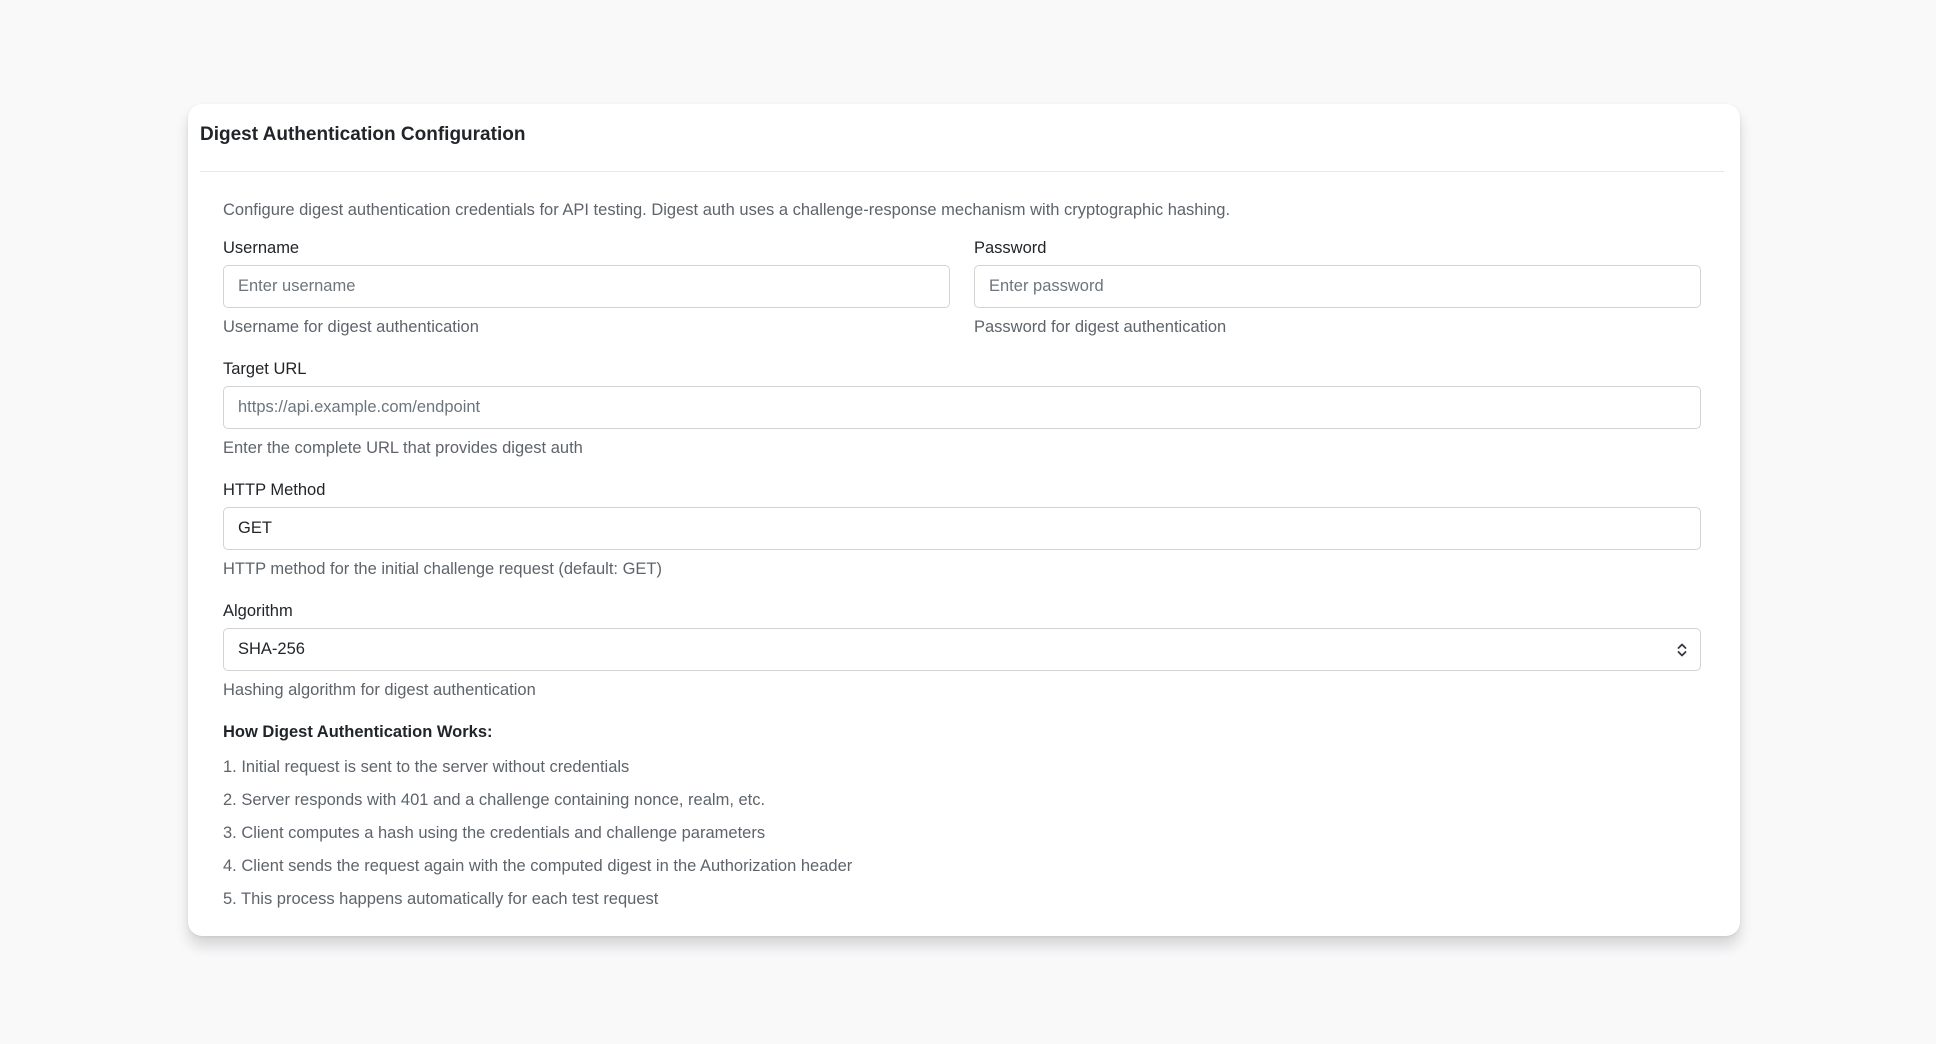  I want to click on algorithm-select: SHA-256, so click(962, 649).